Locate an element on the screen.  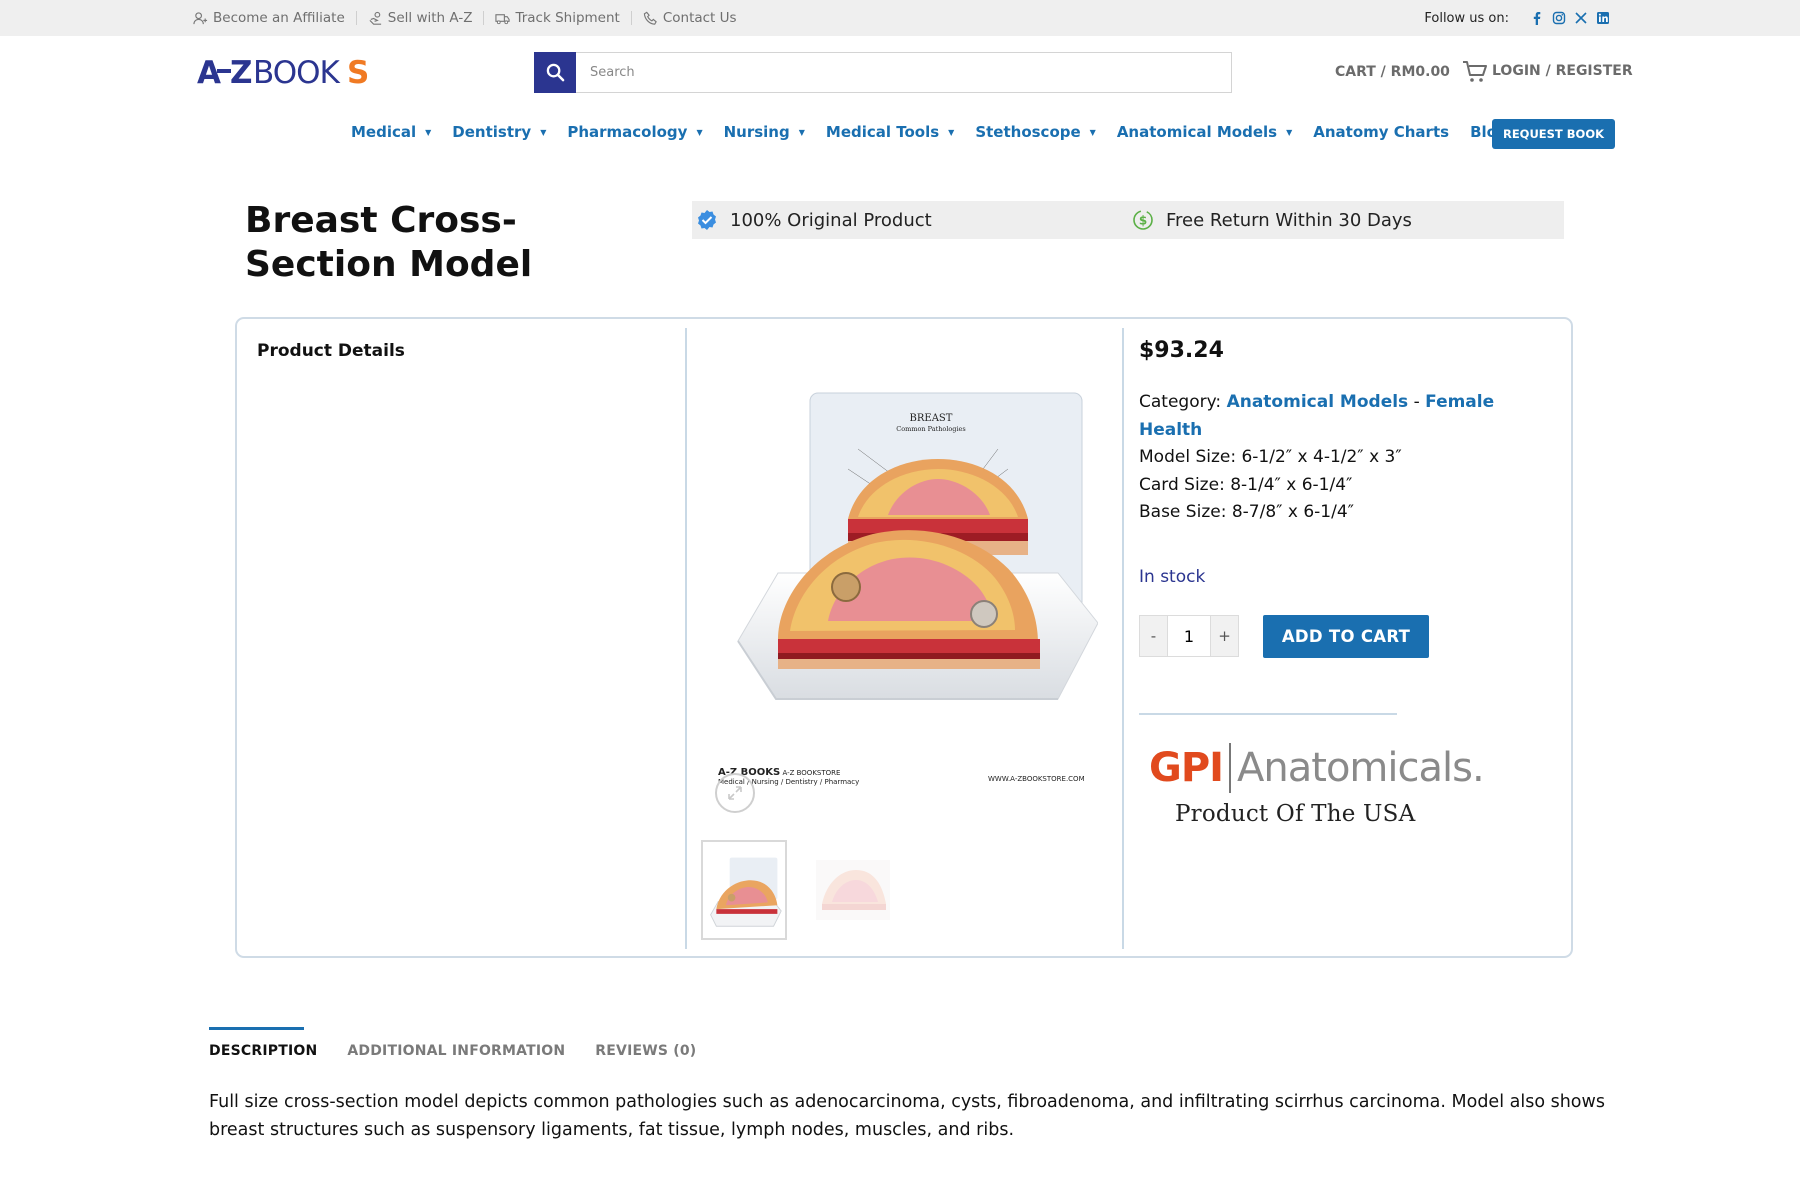
quantity-stepper: - + is located at coordinates (1189, 636).